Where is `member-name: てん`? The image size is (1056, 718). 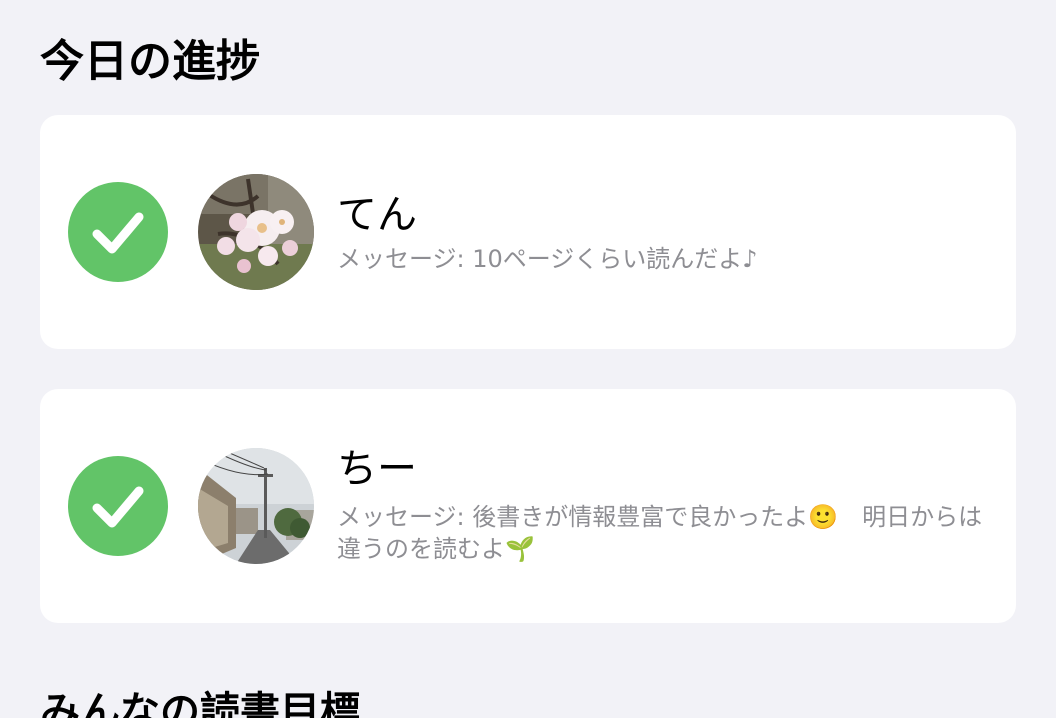 member-name: てん is located at coordinates (377, 215).